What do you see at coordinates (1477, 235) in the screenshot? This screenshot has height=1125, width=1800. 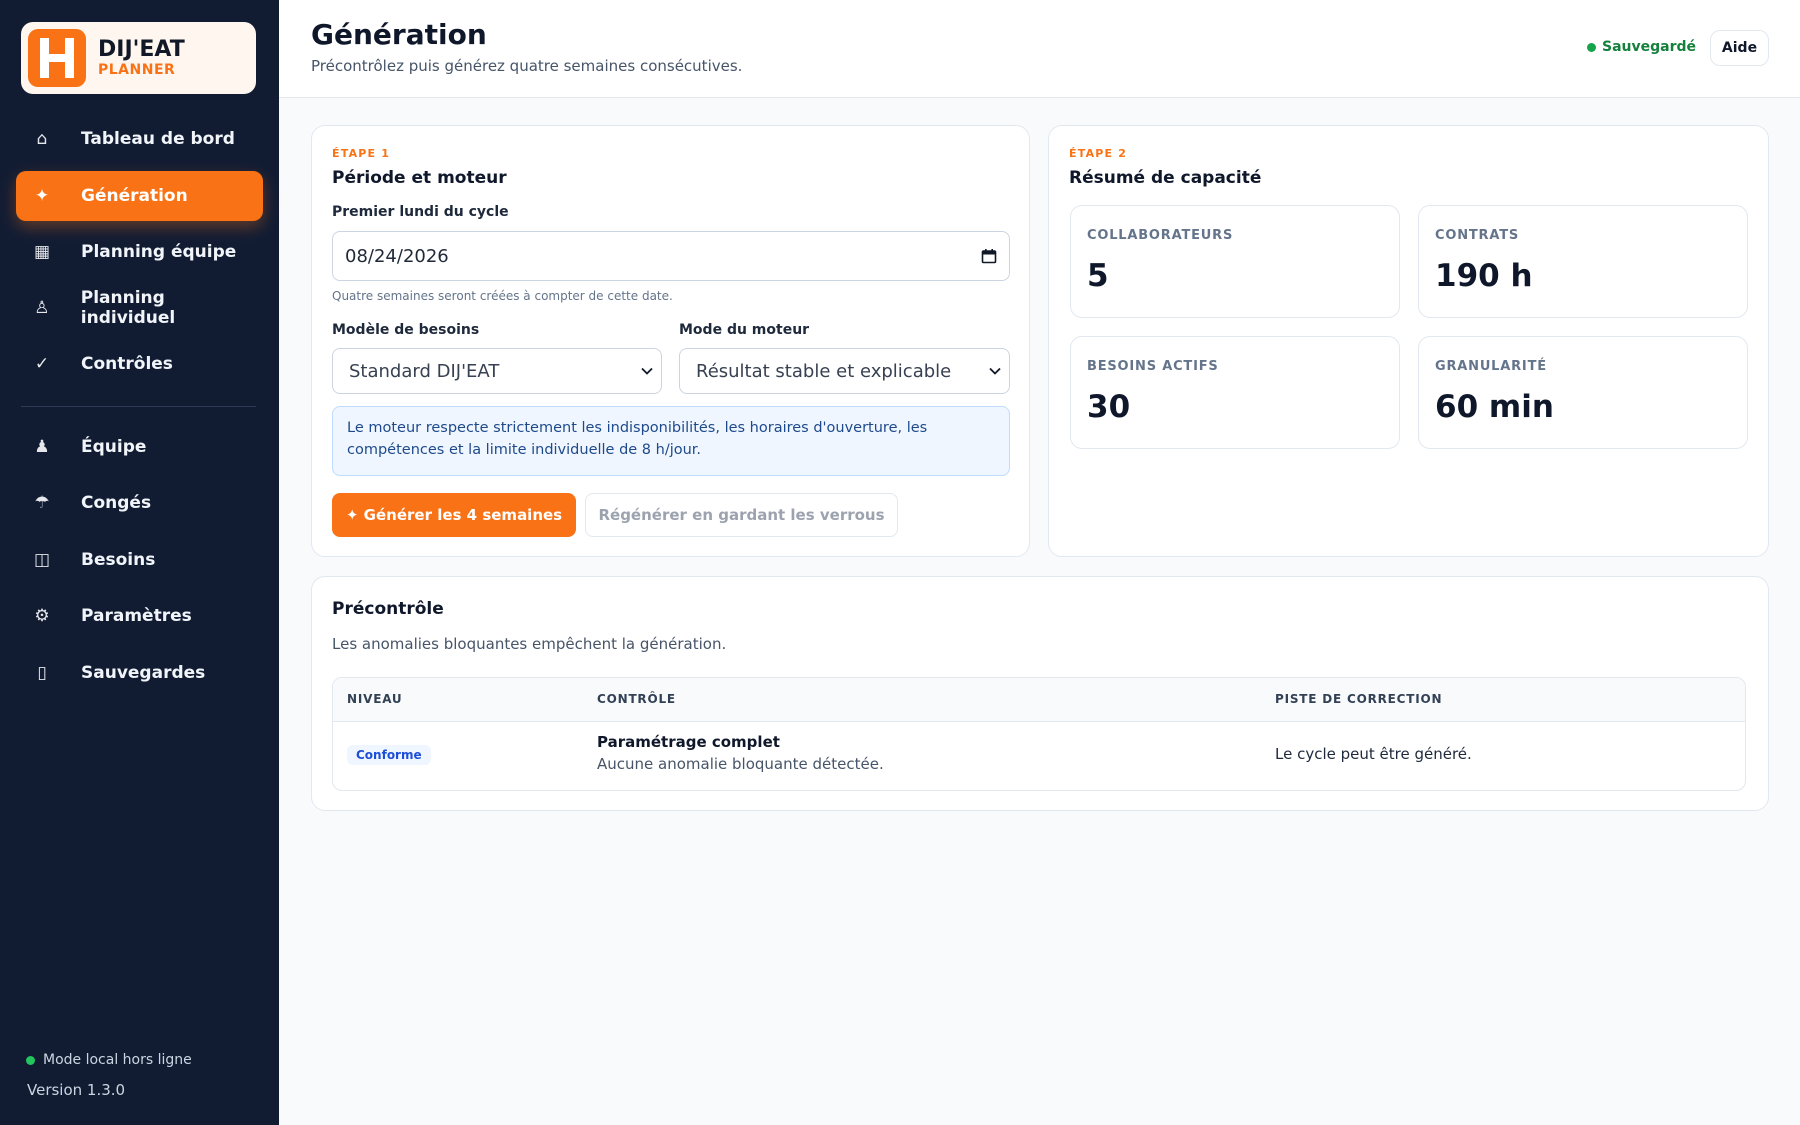 I see `stat-label: CONTRATS` at bounding box center [1477, 235].